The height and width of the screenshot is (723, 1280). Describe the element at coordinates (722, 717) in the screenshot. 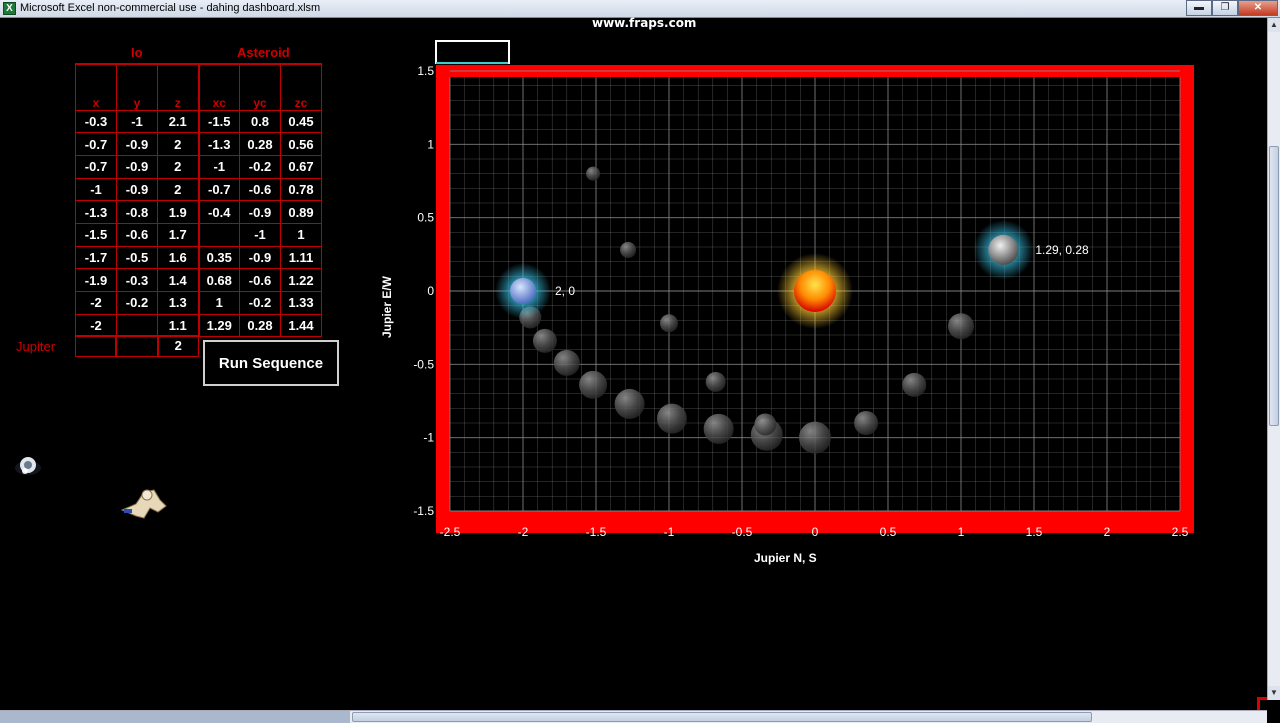

I see `horizontal-scroll-thumb` at that location.